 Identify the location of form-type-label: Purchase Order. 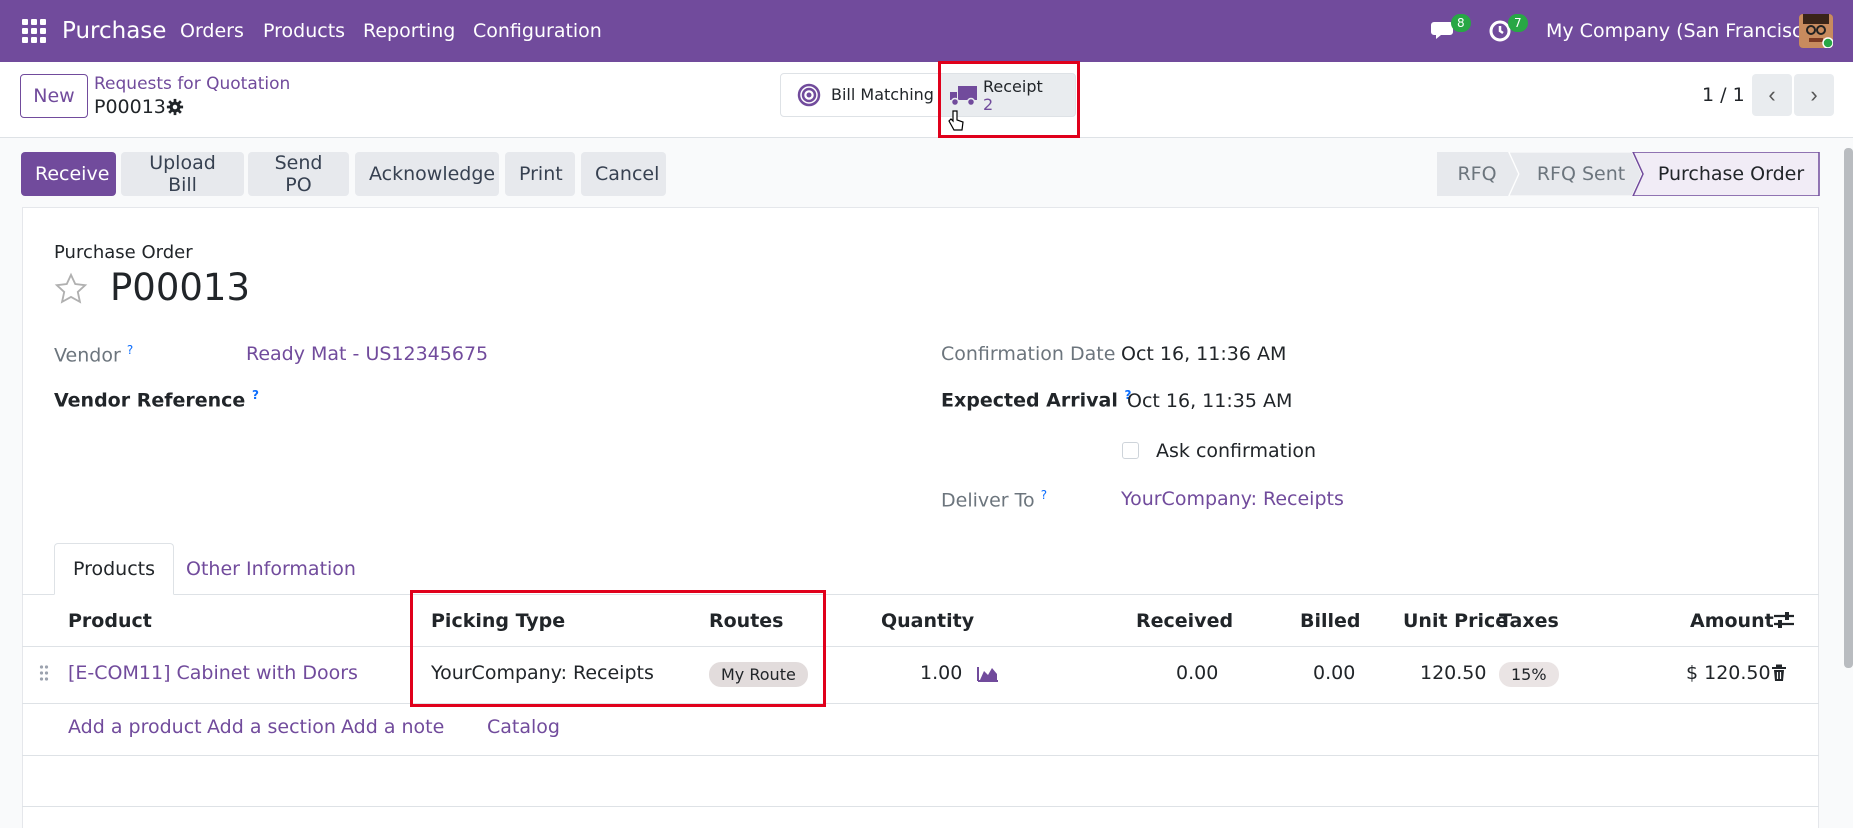
(123, 252).